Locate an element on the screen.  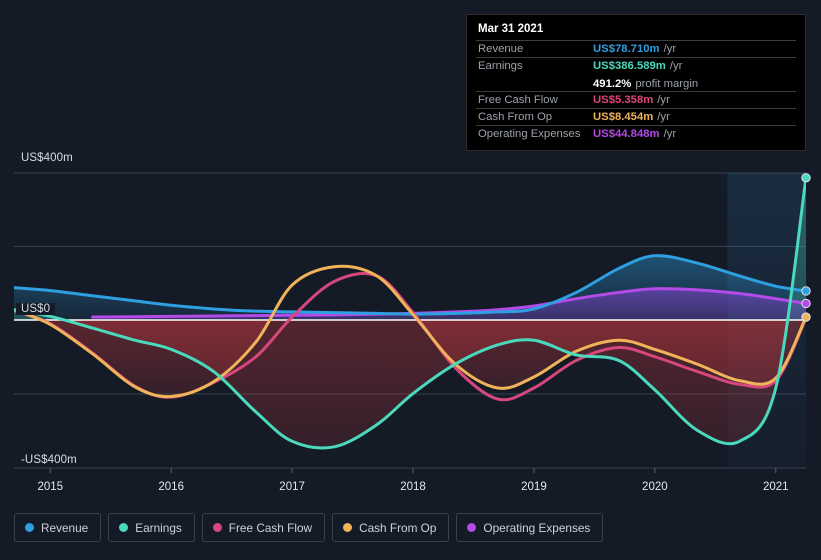
tooltip-row-label: Earnings is located at coordinates (500, 66).